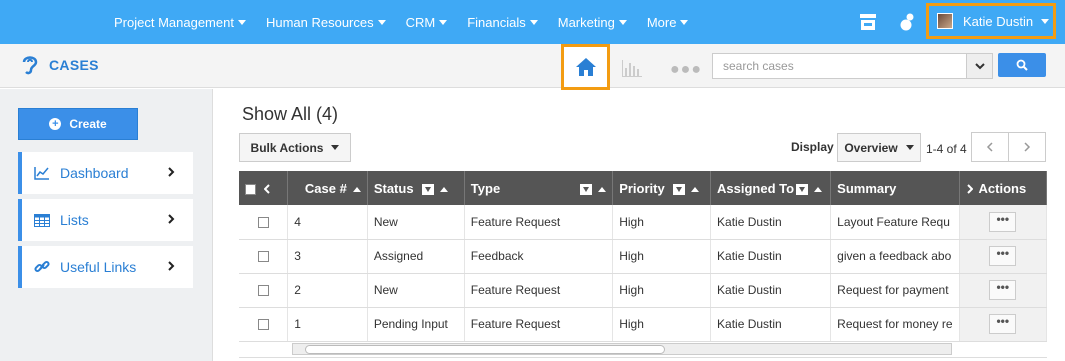 Image resolution: width=1065 pixels, height=361 pixels. Describe the element at coordinates (327, 188) in the screenshot. I see `header-case-num: Case #` at that location.